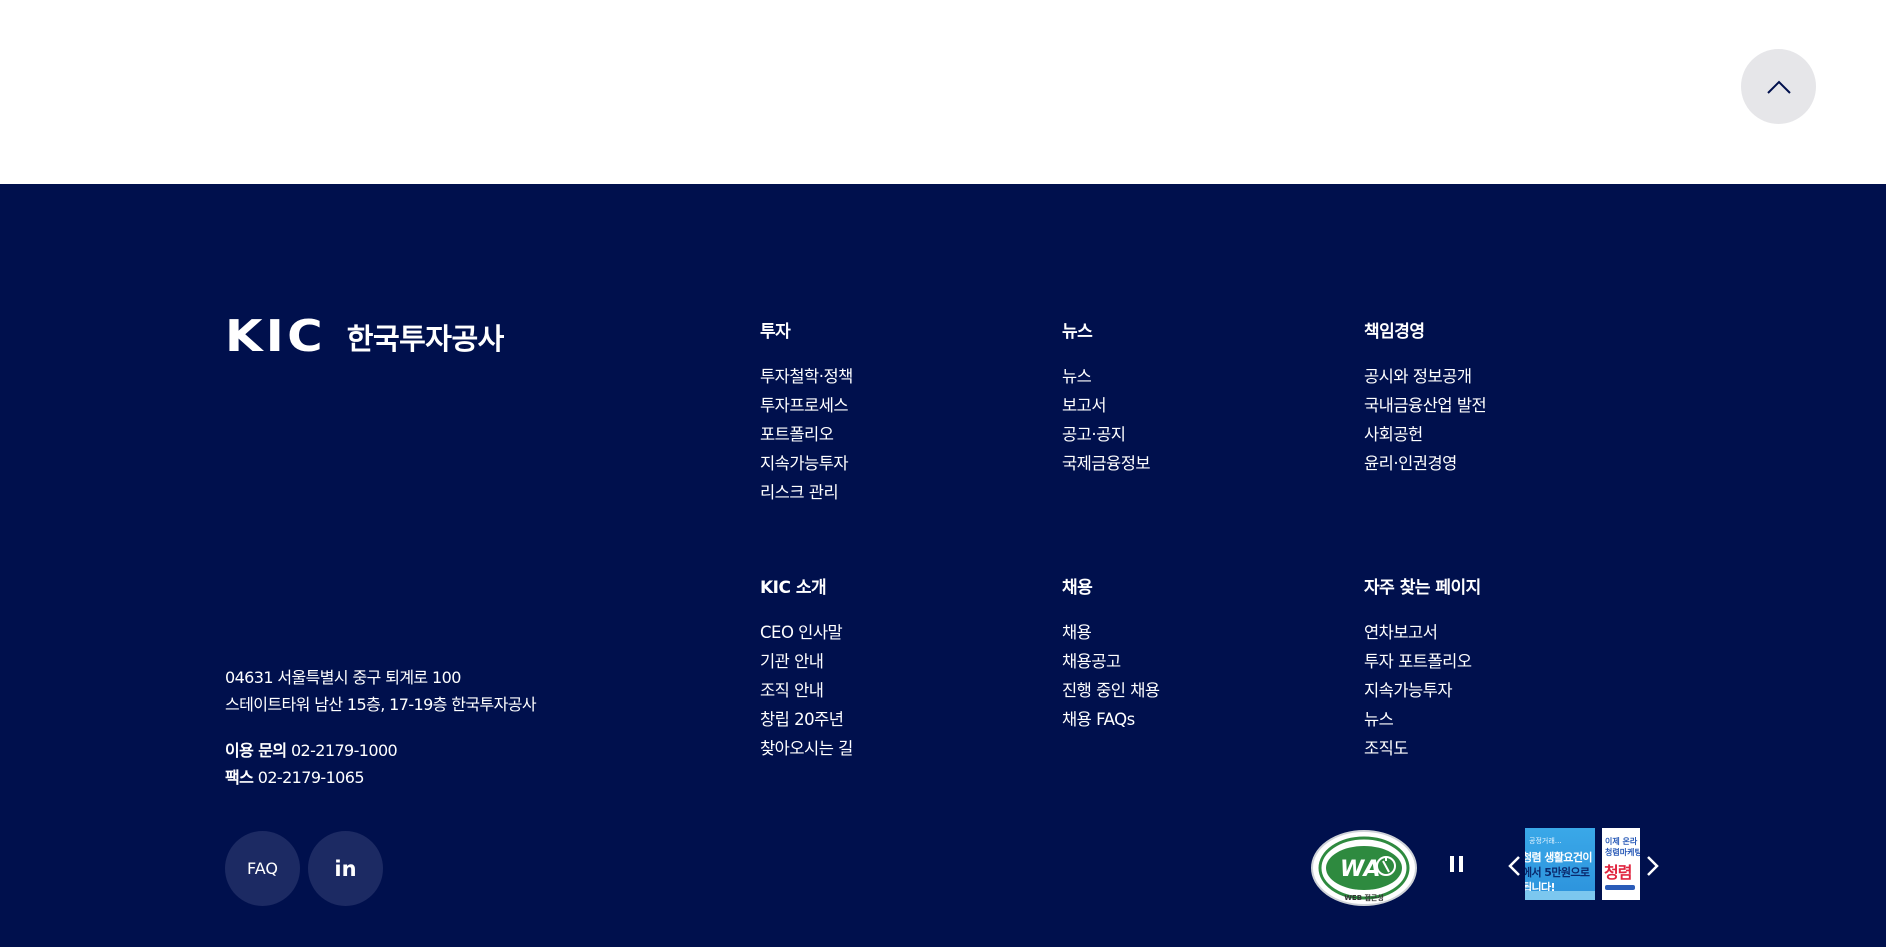 This screenshot has width=1886, height=947. I want to click on pause-icon-bar, so click(1461, 864).